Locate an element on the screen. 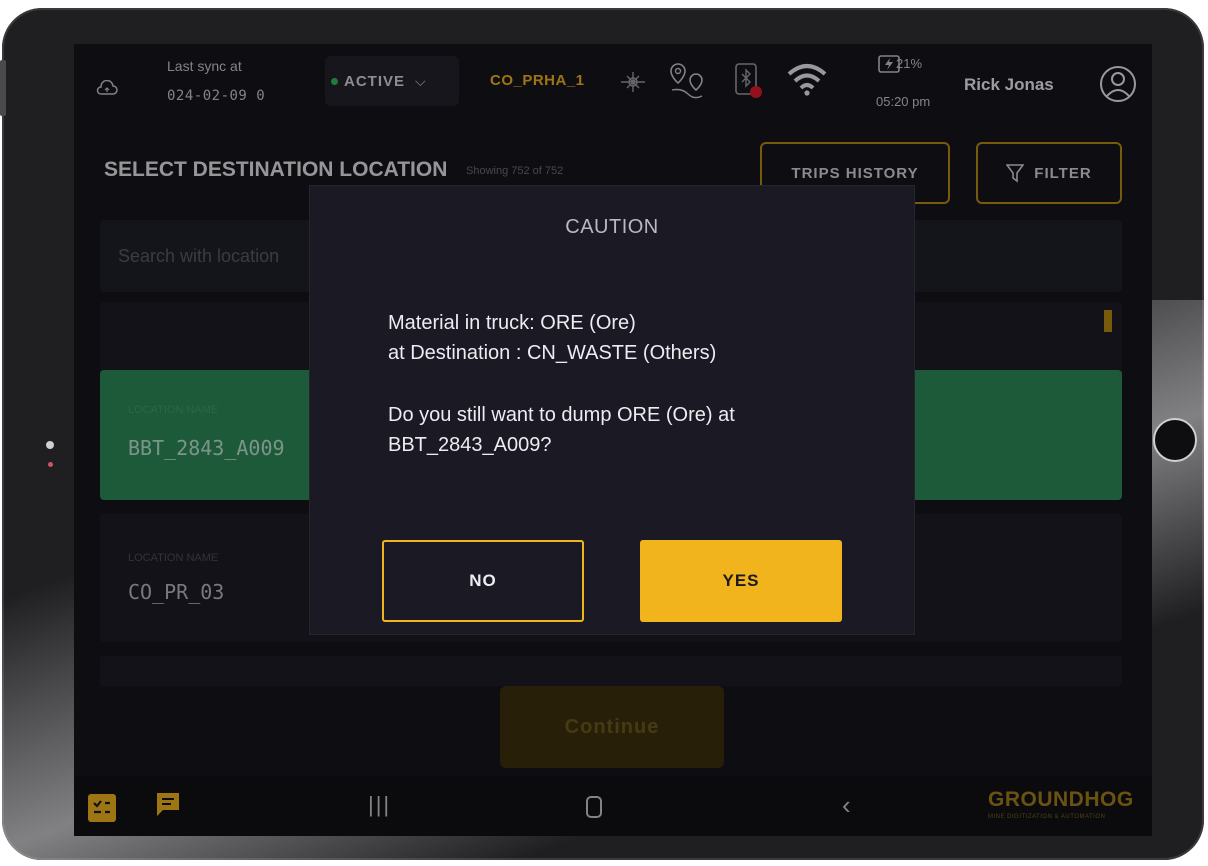 This screenshot has height=866, width=1208. no-label: NO is located at coordinates (483, 580).